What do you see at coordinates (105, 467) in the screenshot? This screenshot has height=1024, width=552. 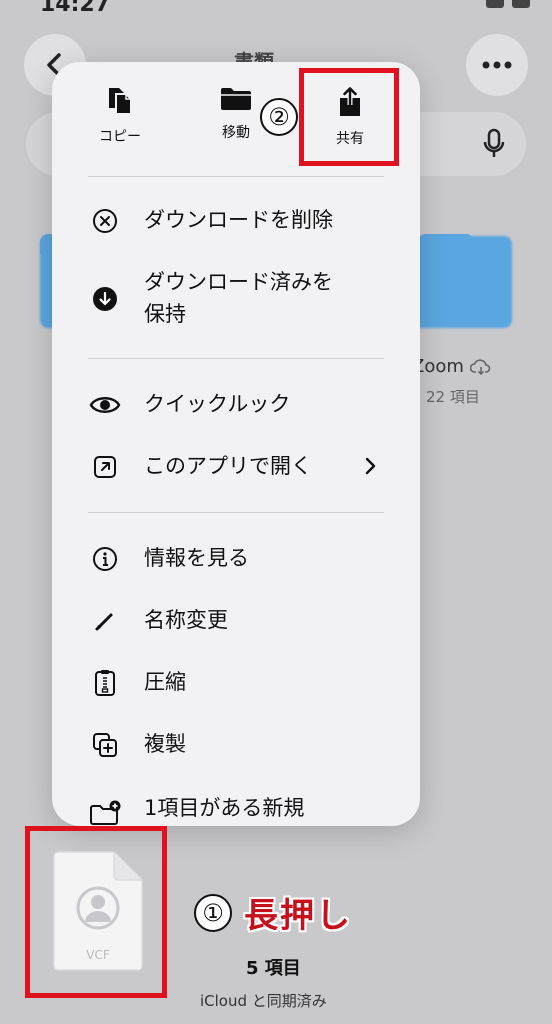 I see `open-external-icon` at bounding box center [105, 467].